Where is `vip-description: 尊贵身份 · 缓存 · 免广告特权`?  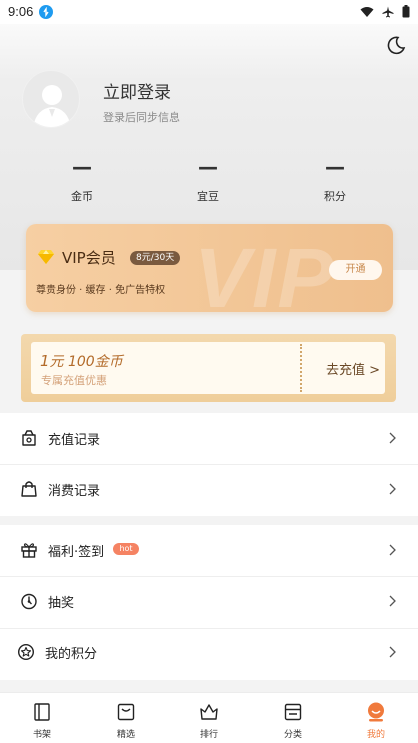
vip-description: 尊贵身份 · 缓存 · 免广告特权 is located at coordinates (101, 290).